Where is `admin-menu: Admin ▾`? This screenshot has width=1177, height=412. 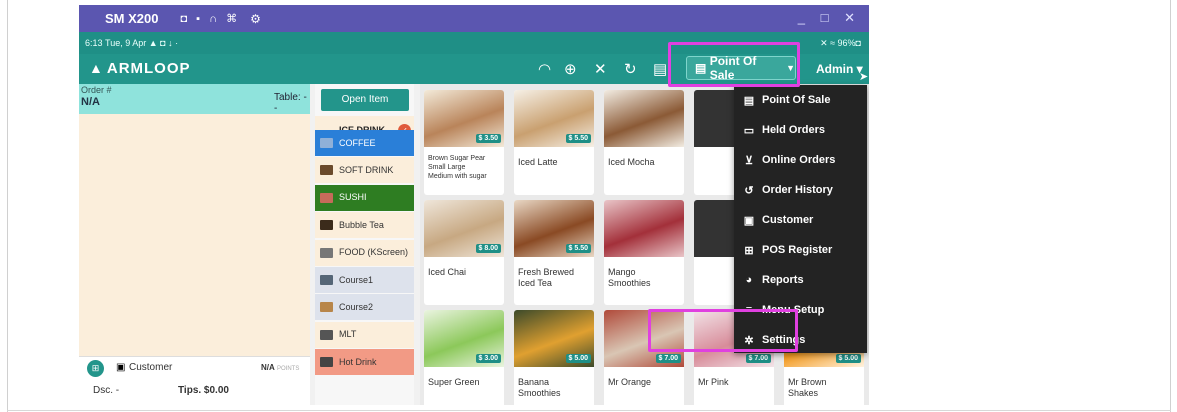 admin-menu: Admin ▾ is located at coordinates (839, 69).